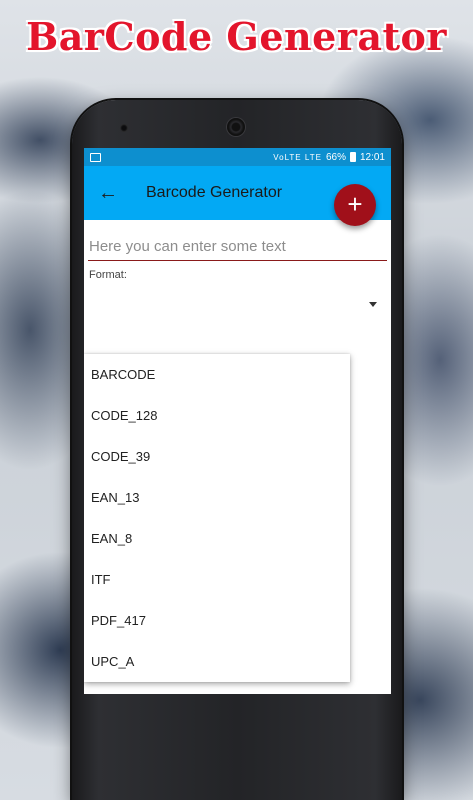 The image size is (473, 800). What do you see at coordinates (297, 157) in the screenshot?
I see `signal-icons: VoLTE LTE` at bounding box center [297, 157].